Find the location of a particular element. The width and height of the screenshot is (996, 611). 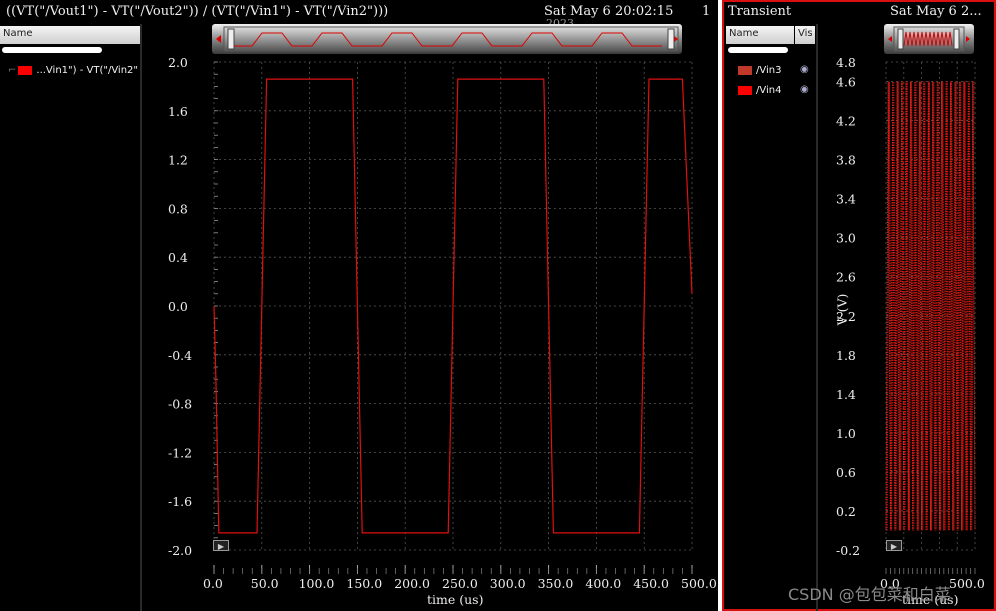

x-tick-label: 150.0 is located at coordinates (364, 583).